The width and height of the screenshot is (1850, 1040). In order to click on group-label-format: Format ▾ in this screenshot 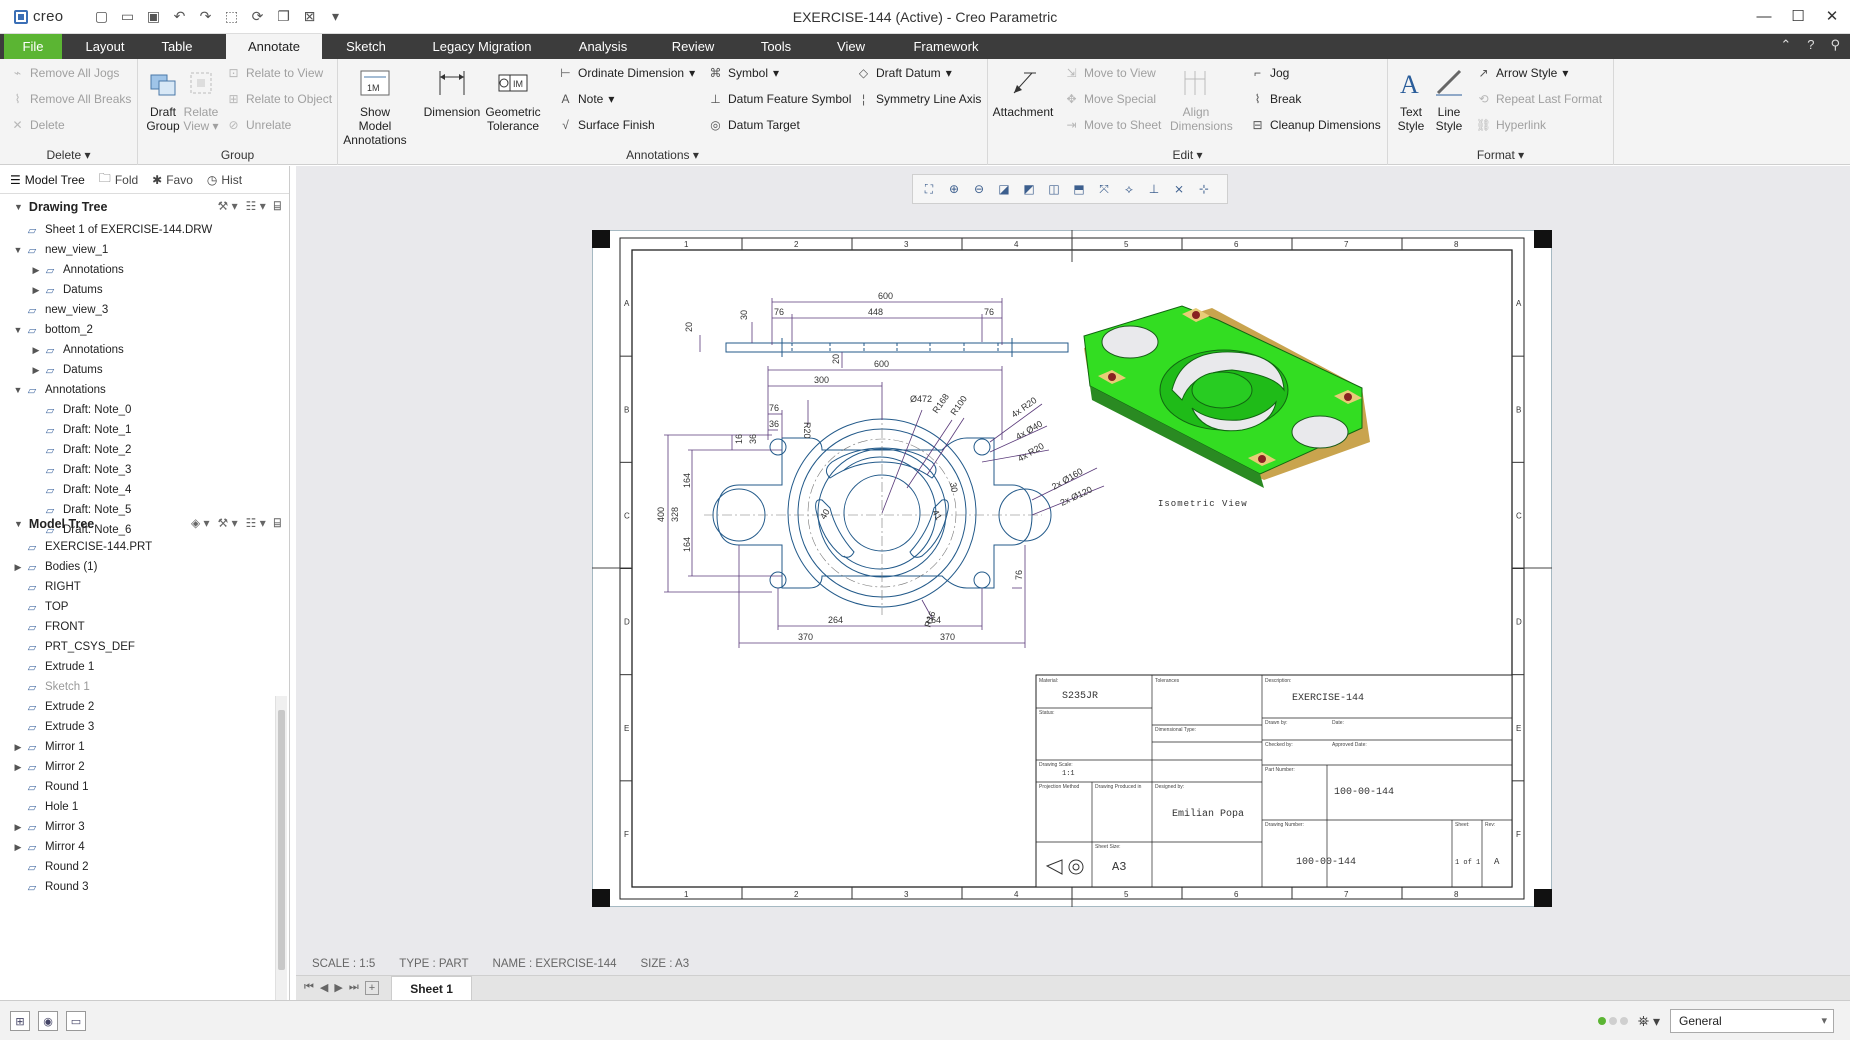, I will do `click(1500, 155)`.